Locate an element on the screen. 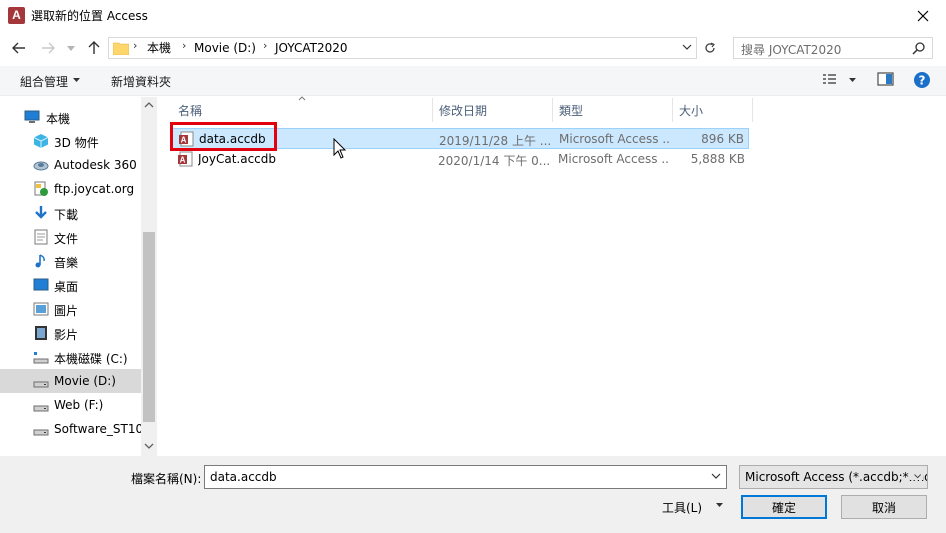  download-icon is located at coordinates (41, 213).